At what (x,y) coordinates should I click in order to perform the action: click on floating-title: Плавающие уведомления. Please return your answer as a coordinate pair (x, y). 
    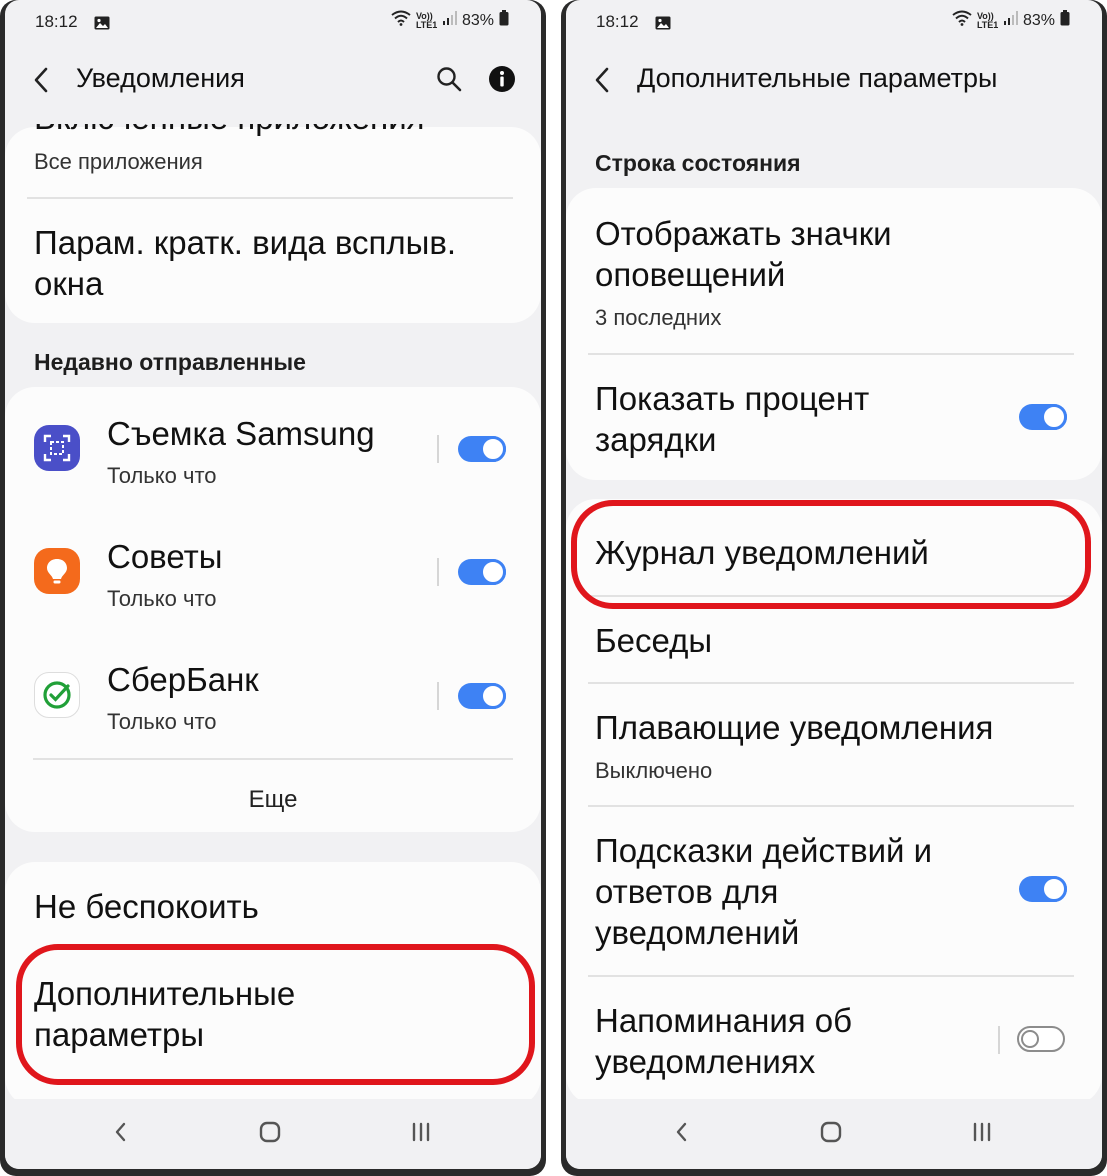
    Looking at the image, I should click on (794, 727).